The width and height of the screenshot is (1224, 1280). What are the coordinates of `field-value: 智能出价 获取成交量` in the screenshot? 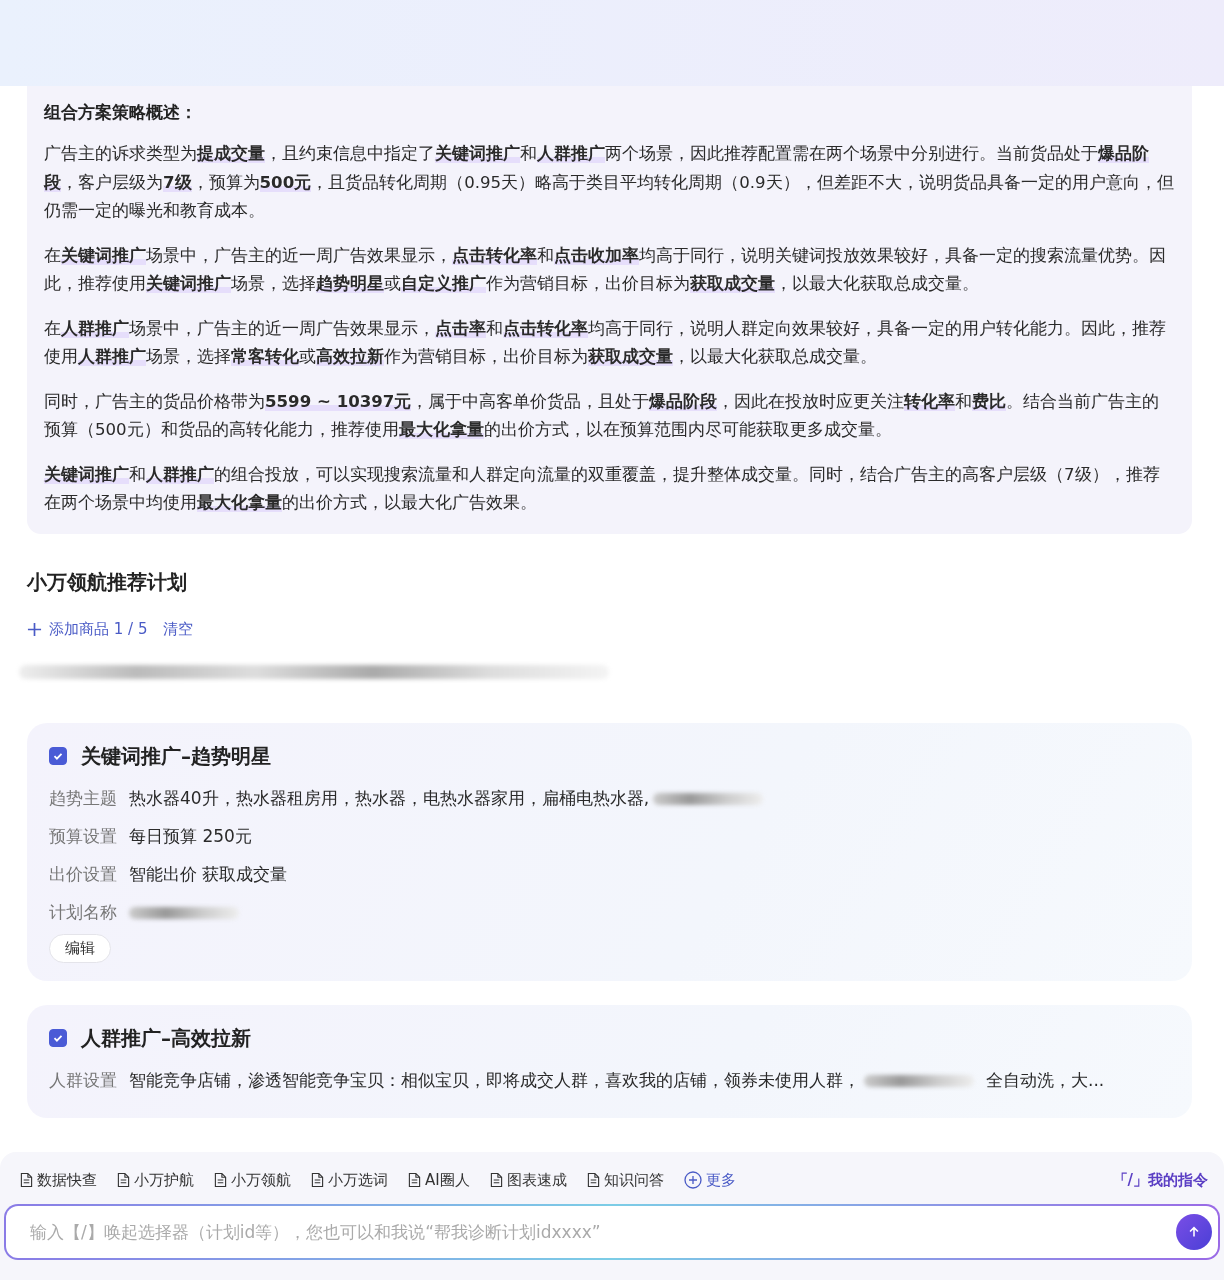 It's located at (208, 874).